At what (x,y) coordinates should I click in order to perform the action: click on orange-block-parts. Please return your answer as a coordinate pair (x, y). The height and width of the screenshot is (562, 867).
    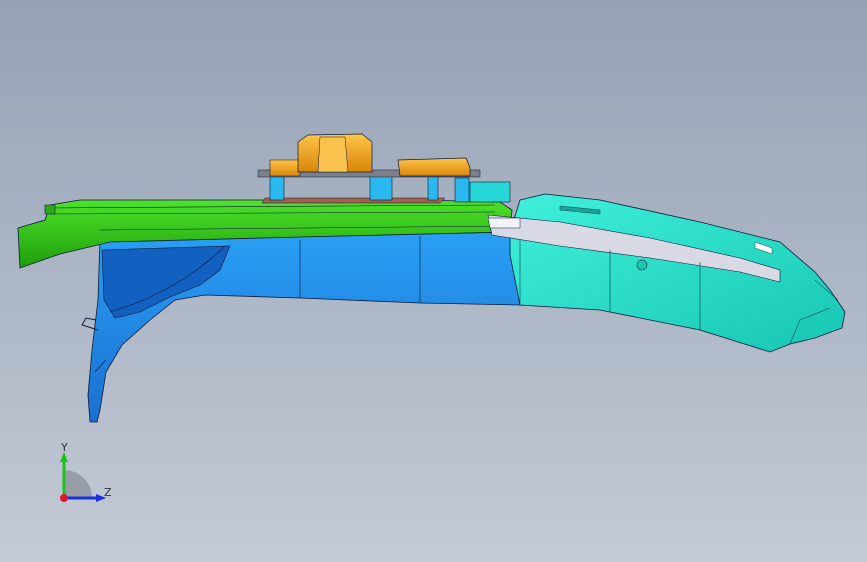
    Looking at the image, I should click on (370, 155).